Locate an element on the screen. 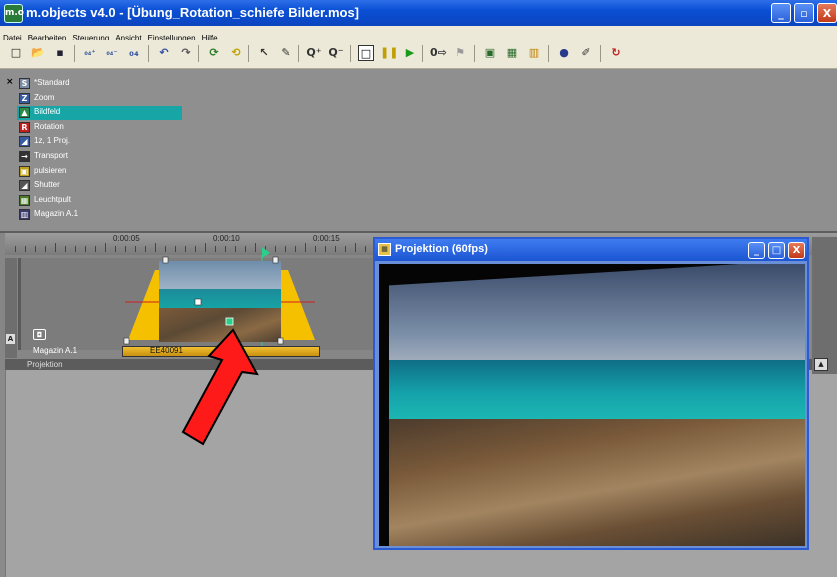 This screenshot has width=837, height=577. new-file-icon: □ is located at coordinates (16, 53).